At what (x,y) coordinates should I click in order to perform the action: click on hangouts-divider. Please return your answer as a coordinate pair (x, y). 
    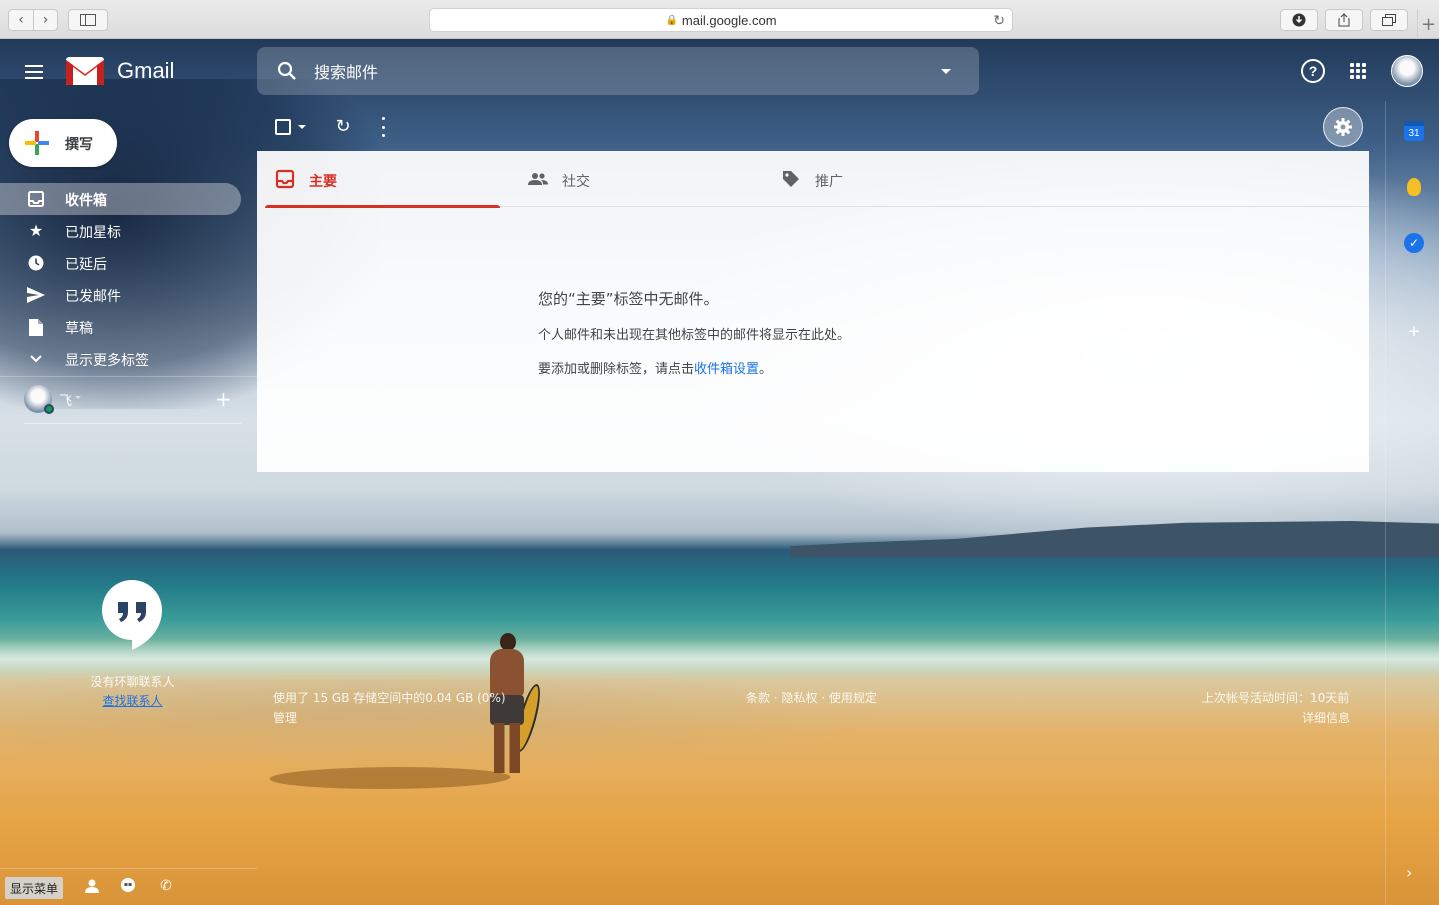
    Looking at the image, I should click on (132, 423).